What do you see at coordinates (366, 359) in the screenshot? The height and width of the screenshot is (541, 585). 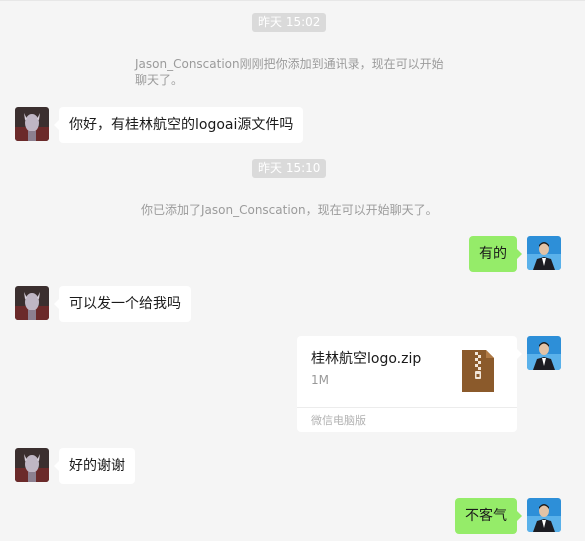 I see `file-name: 桂林航空logo.zip` at bounding box center [366, 359].